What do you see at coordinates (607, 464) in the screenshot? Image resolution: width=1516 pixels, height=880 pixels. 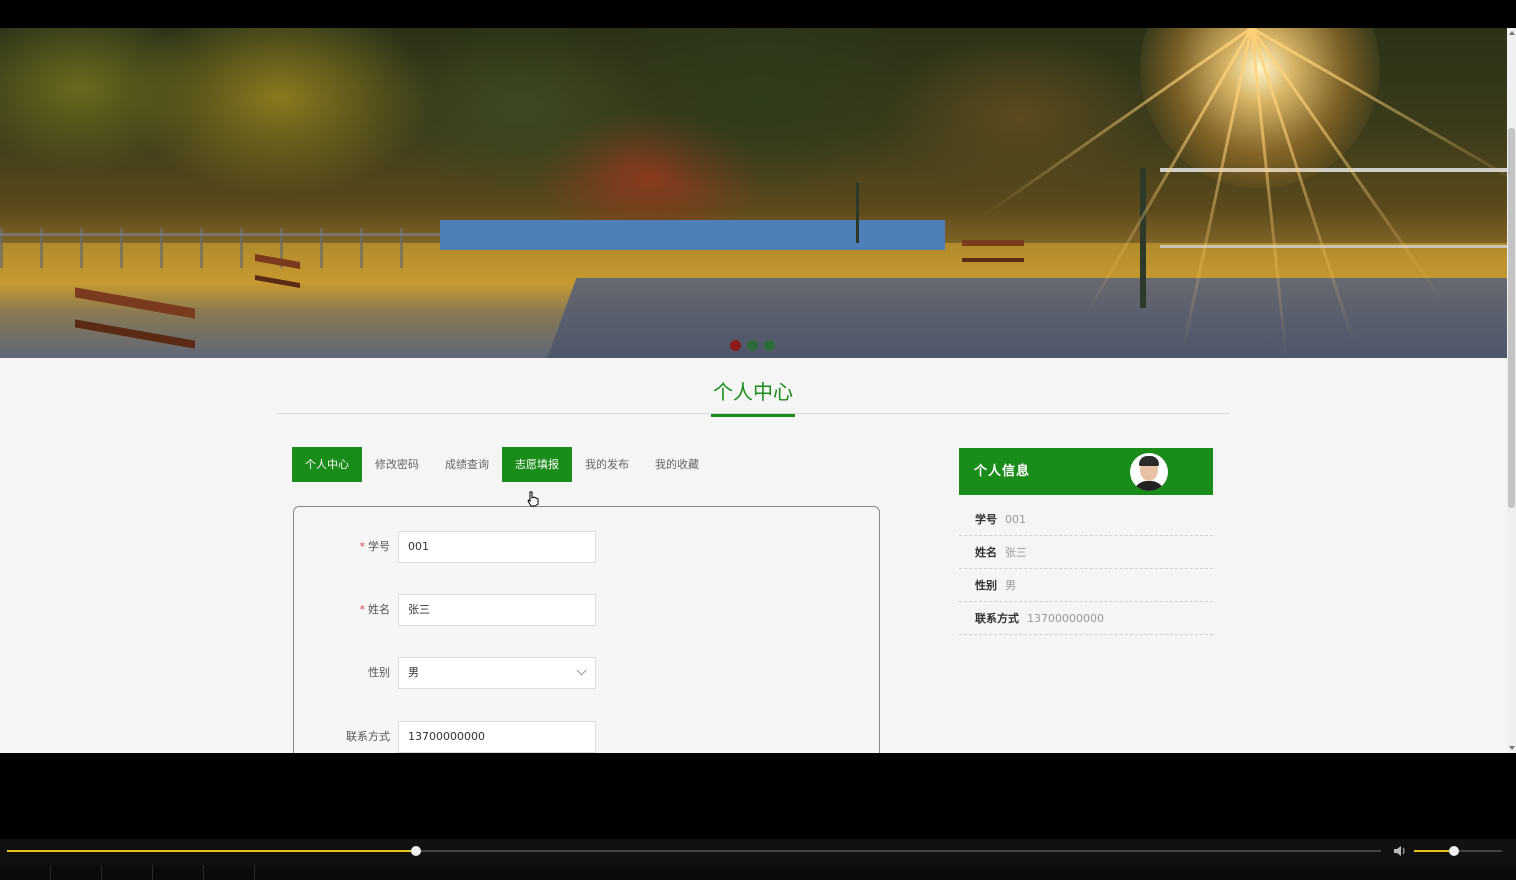 I see `tab-my-posts: 我的发布` at bounding box center [607, 464].